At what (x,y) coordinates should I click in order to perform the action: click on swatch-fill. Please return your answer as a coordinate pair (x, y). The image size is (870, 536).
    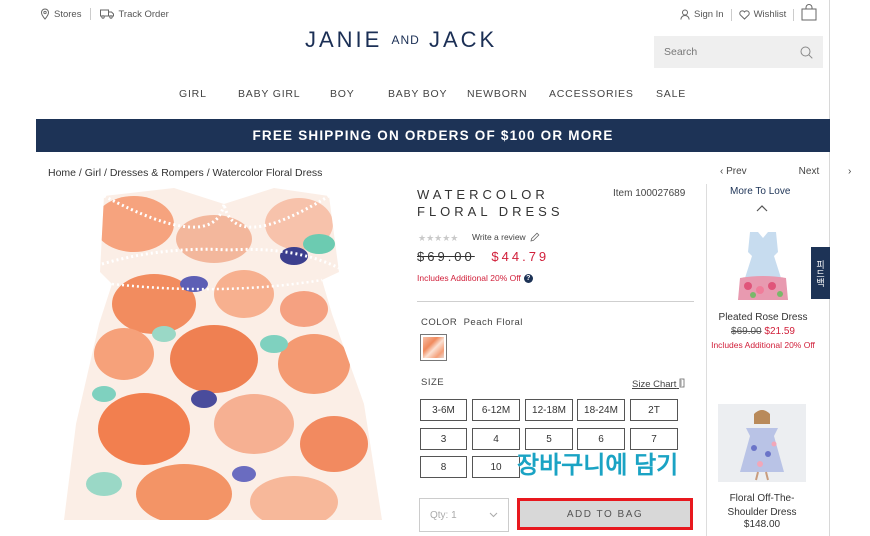
    Looking at the image, I should click on (433, 347).